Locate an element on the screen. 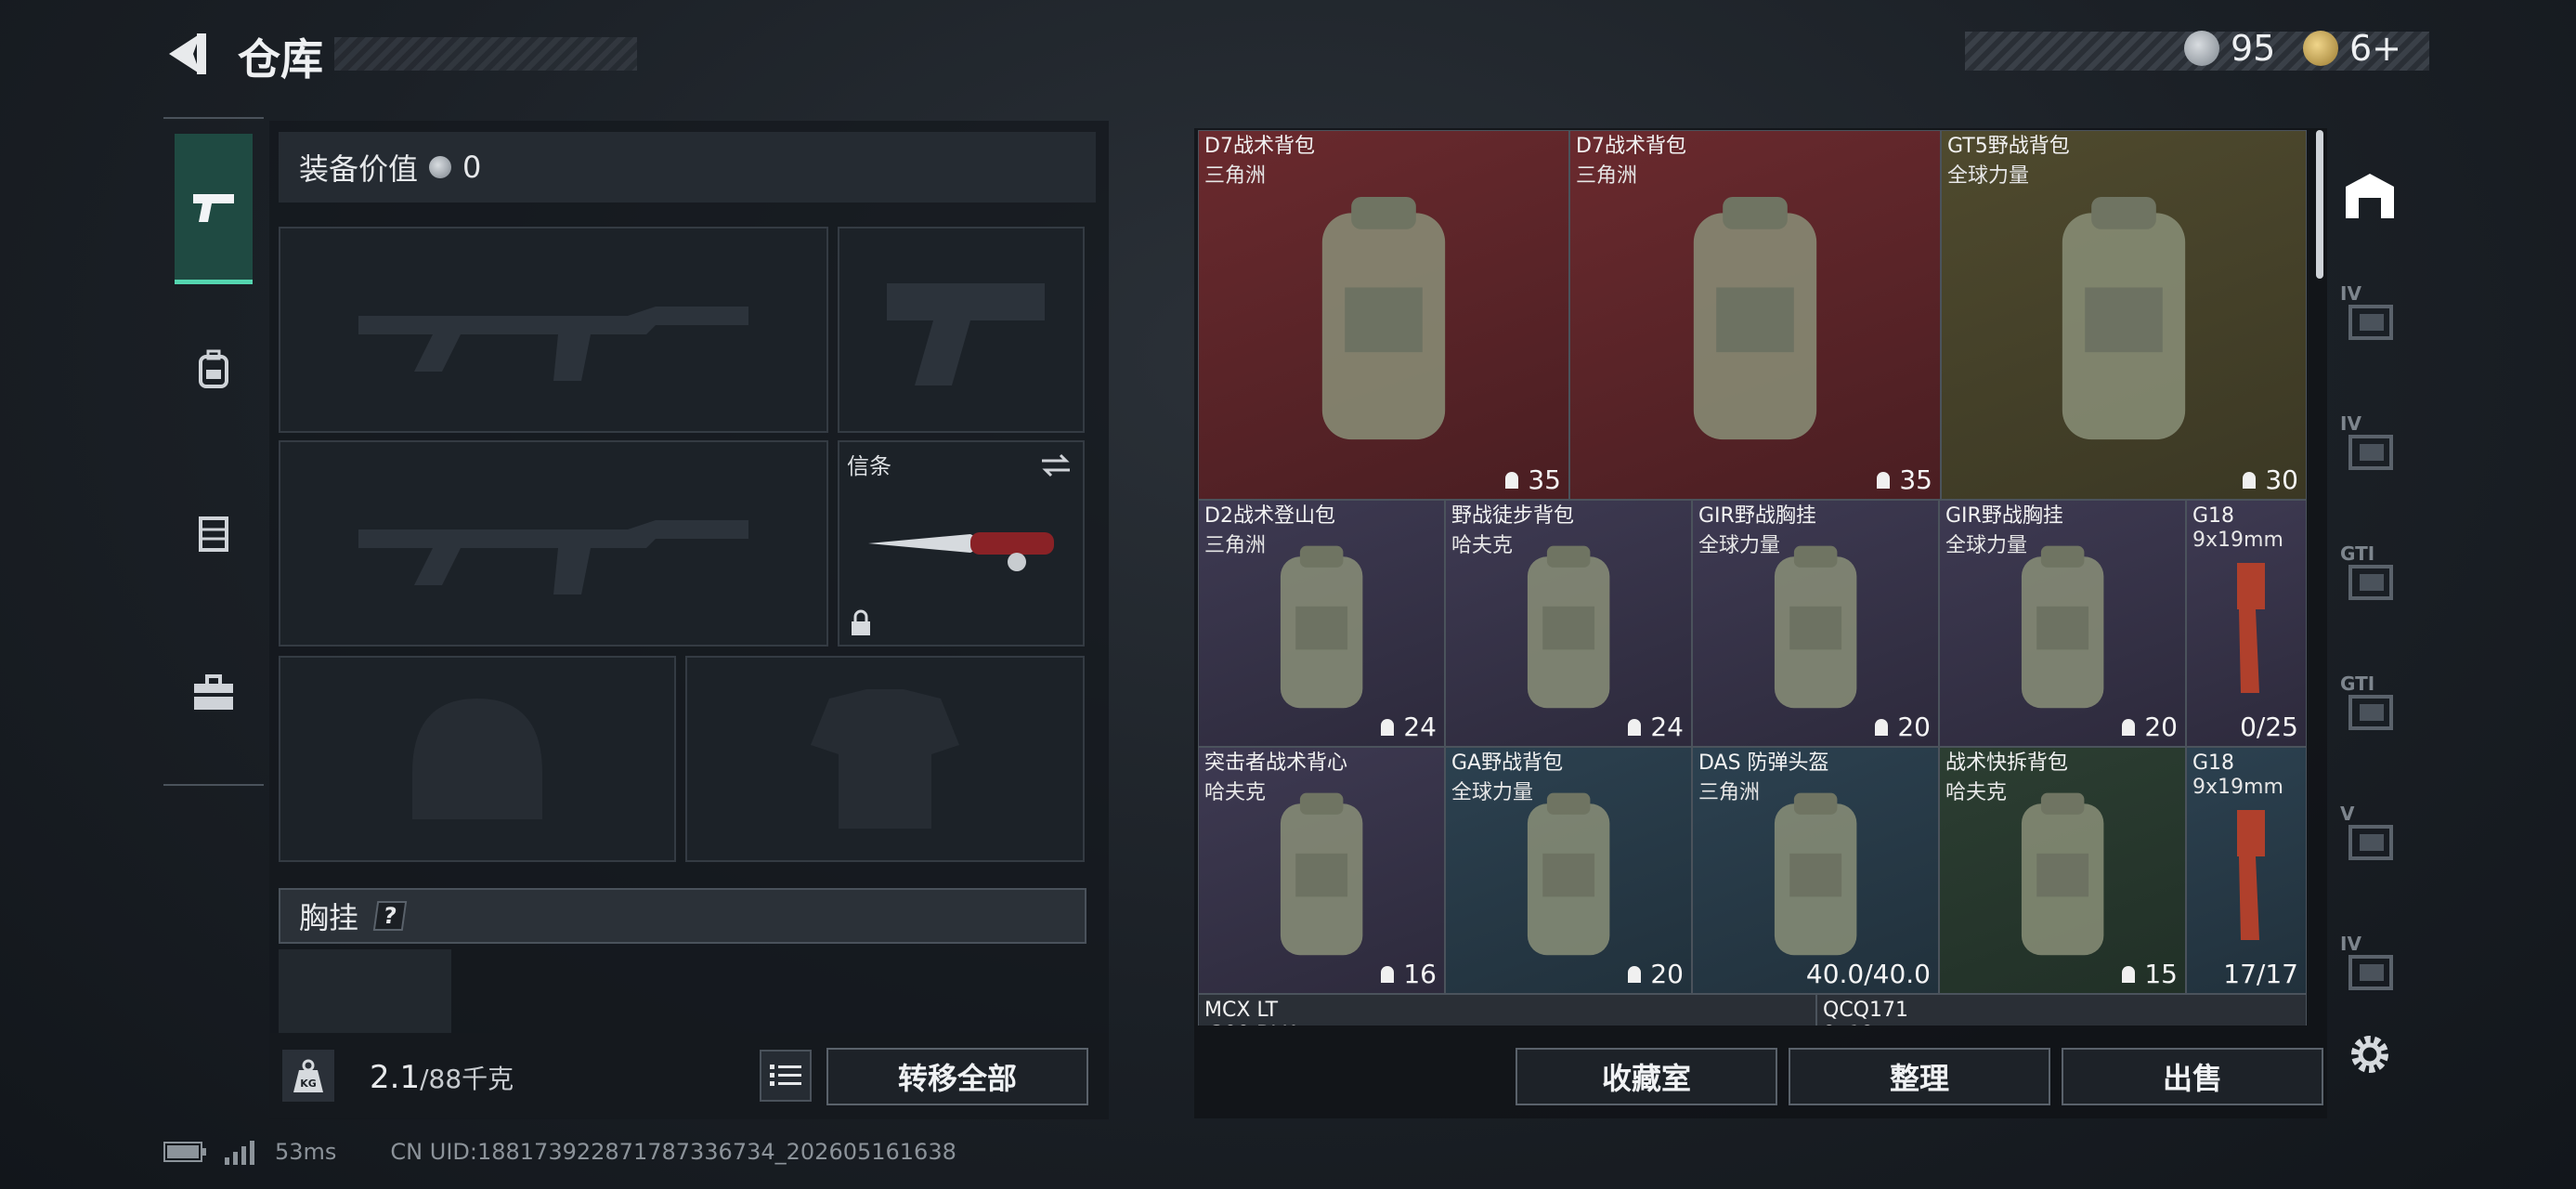 The width and height of the screenshot is (2576, 1189). inventory-item: G18 9x19mm 0/25 is located at coordinates (2246, 623).